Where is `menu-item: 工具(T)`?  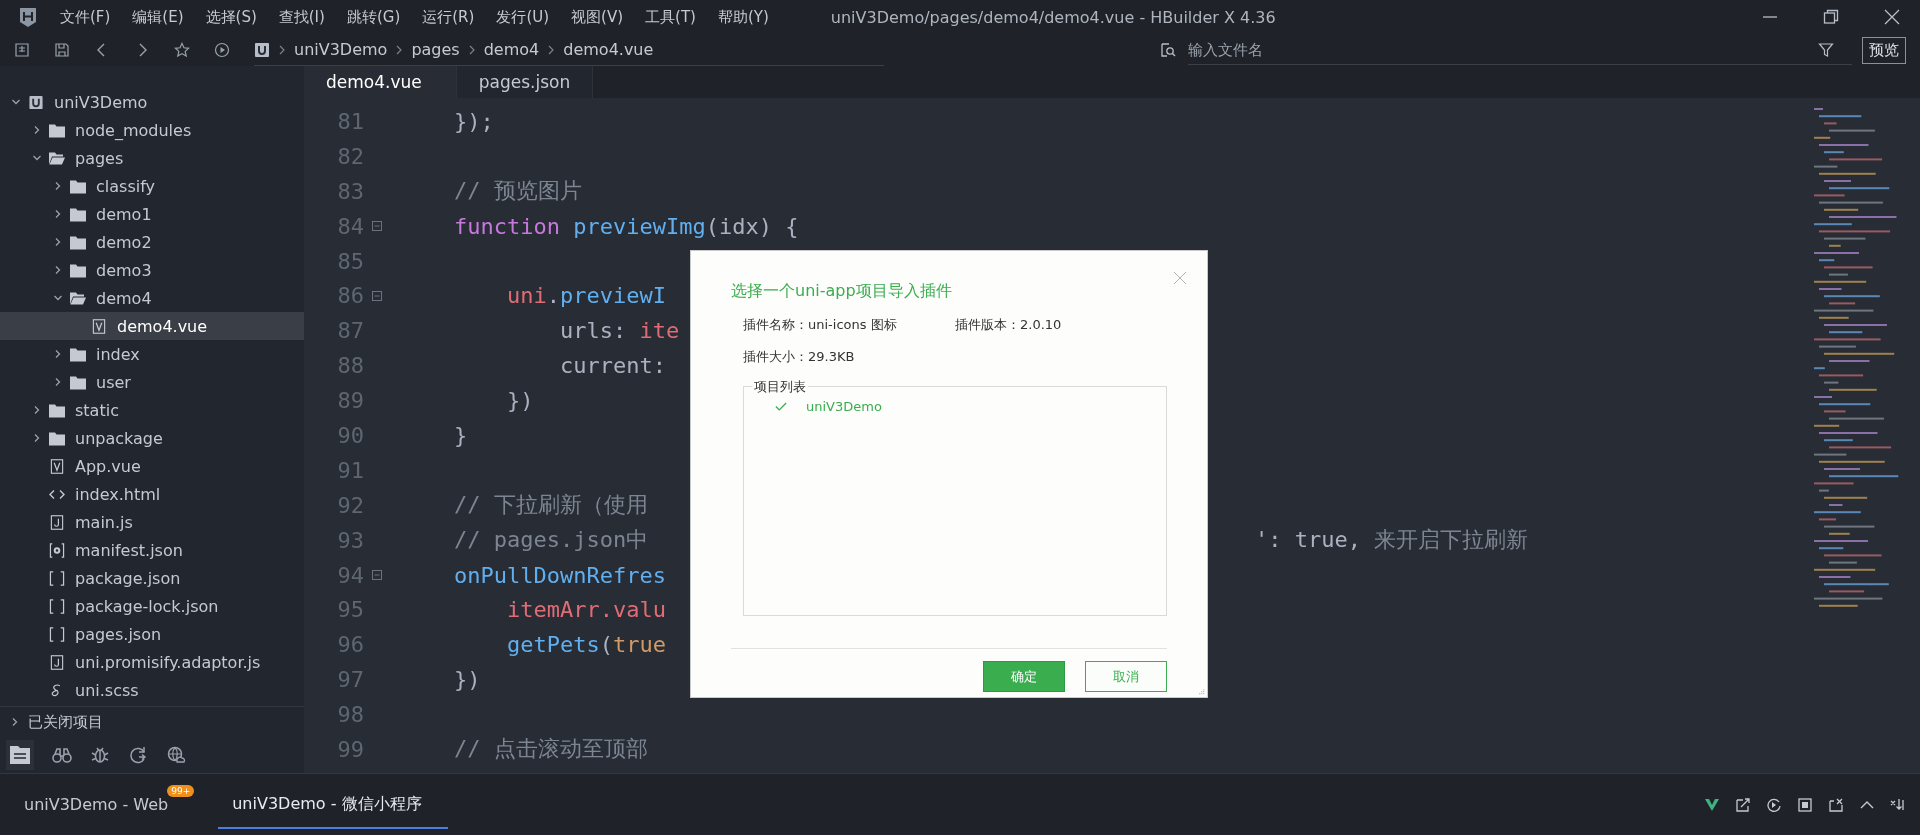
menu-item: 工具(T) is located at coordinates (670, 17).